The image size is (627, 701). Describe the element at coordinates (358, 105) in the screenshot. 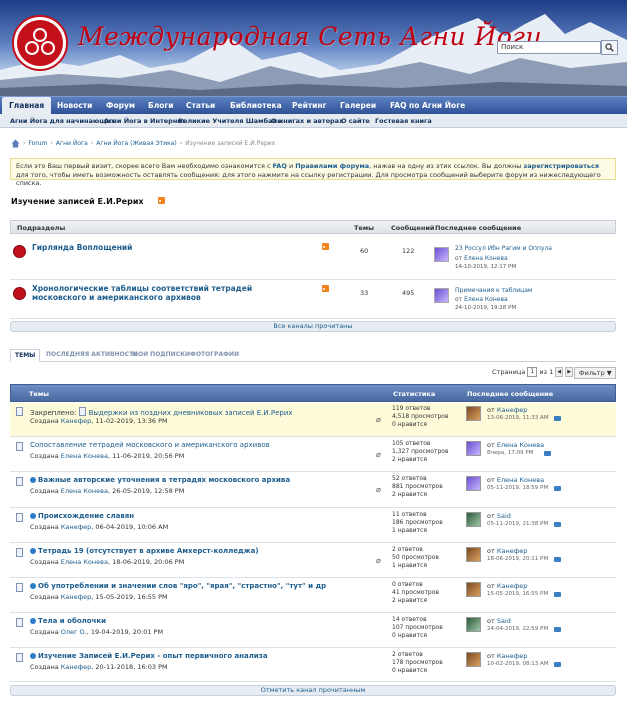

I see `nav-galleries: Галереи` at that location.